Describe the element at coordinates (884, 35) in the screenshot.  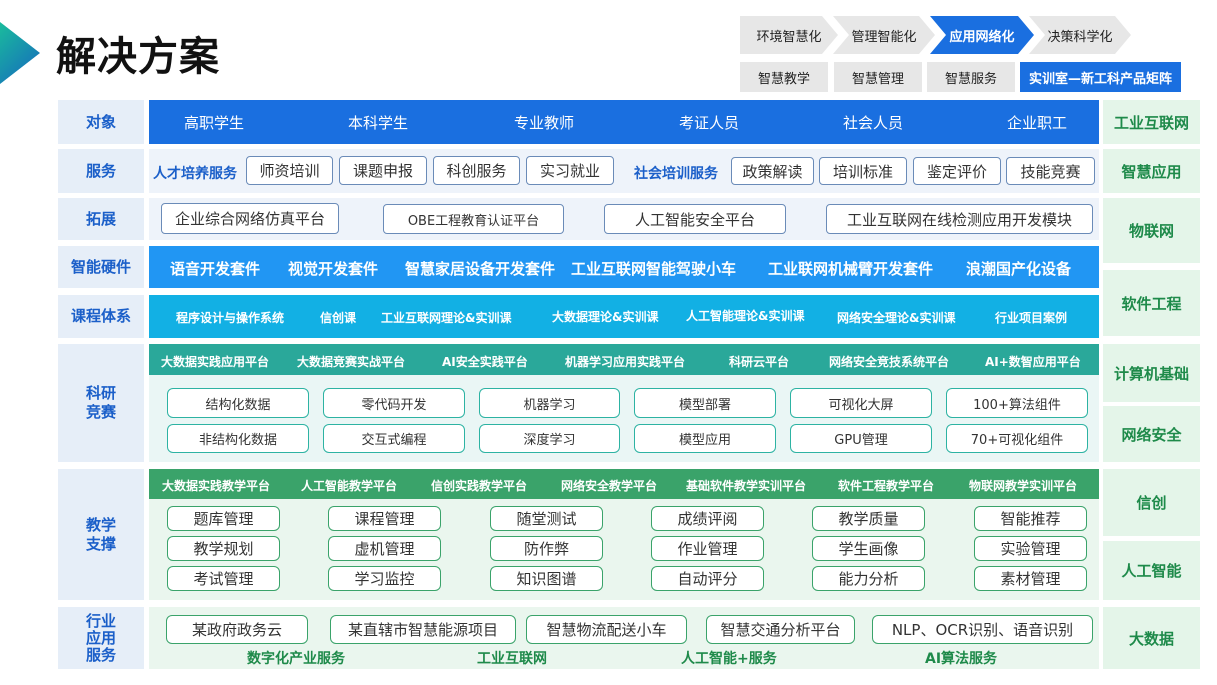
I see `stage-tab-management: 管理智能化` at that location.